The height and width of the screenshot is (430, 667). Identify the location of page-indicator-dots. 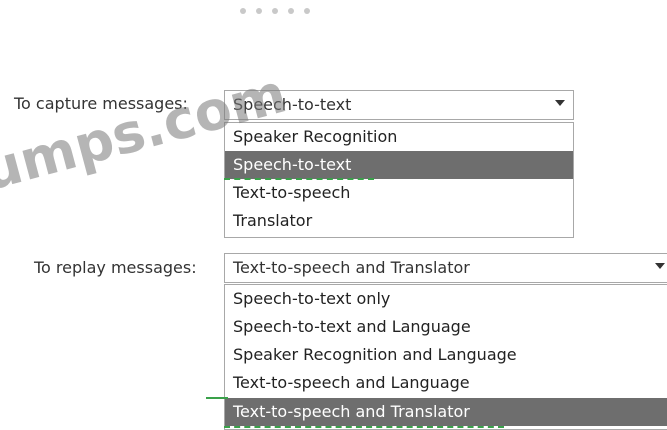
(275, 11).